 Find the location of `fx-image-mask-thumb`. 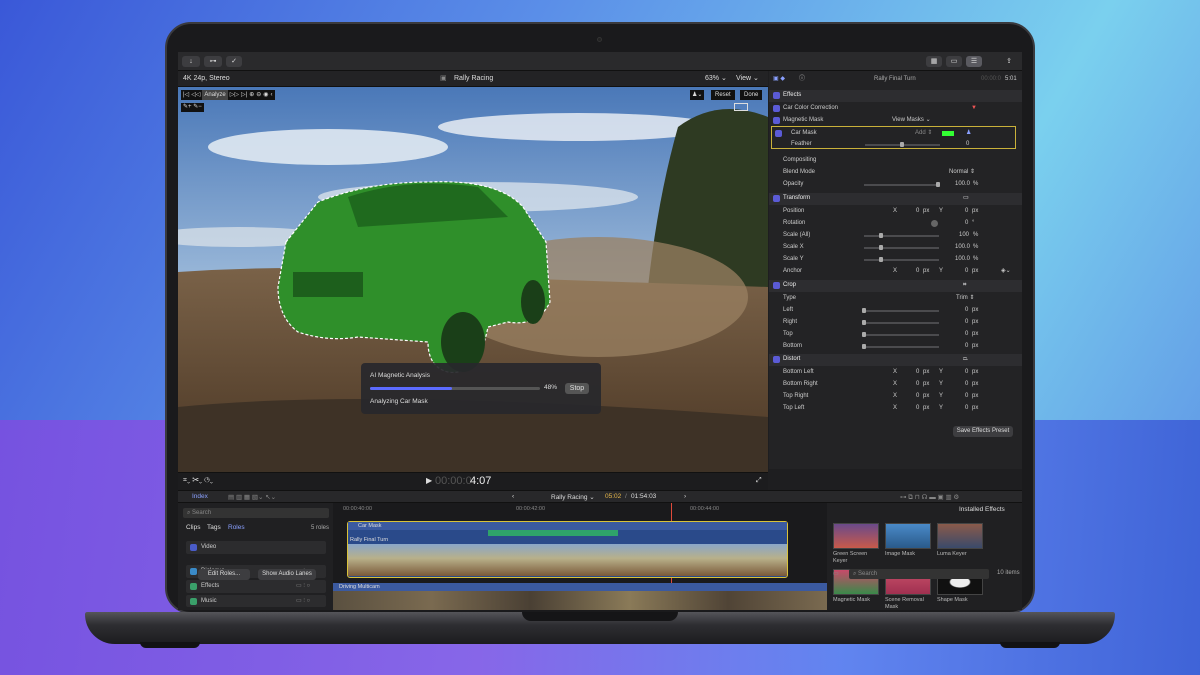

fx-image-mask-thumb is located at coordinates (908, 536).